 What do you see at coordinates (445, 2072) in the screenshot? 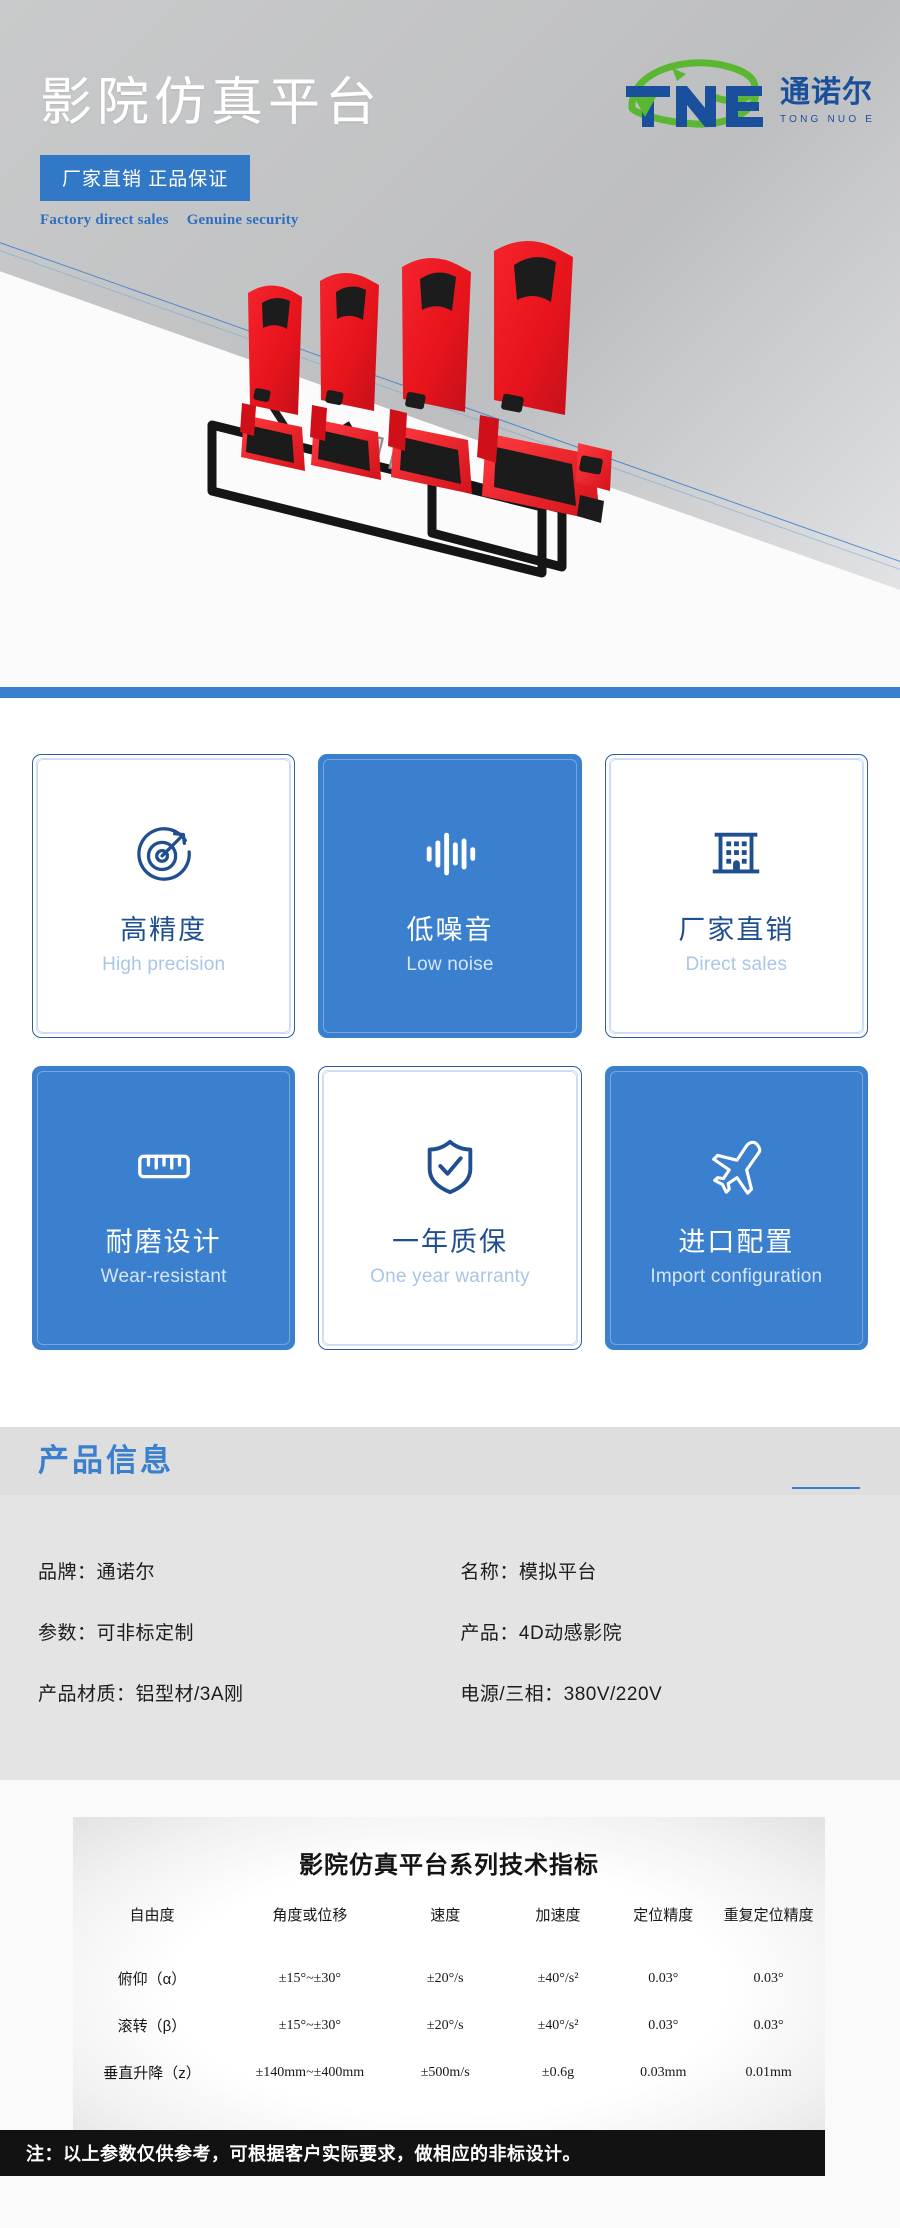
I see `spec-cell: ±500m/s` at bounding box center [445, 2072].